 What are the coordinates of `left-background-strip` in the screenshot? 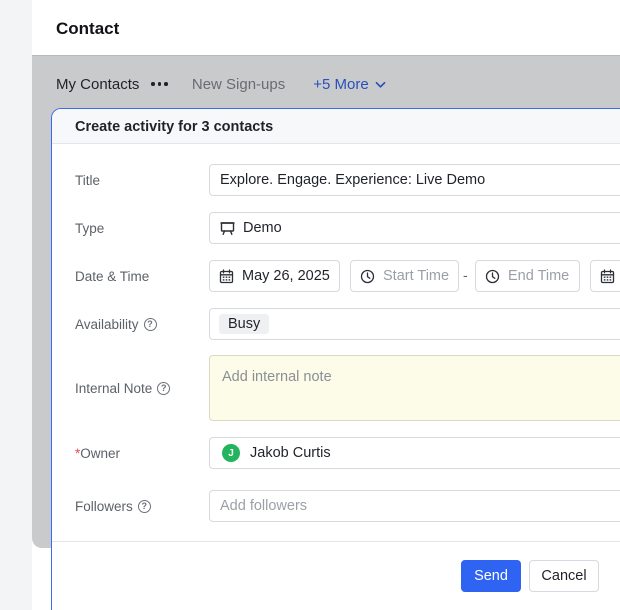 It's located at (16, 305).